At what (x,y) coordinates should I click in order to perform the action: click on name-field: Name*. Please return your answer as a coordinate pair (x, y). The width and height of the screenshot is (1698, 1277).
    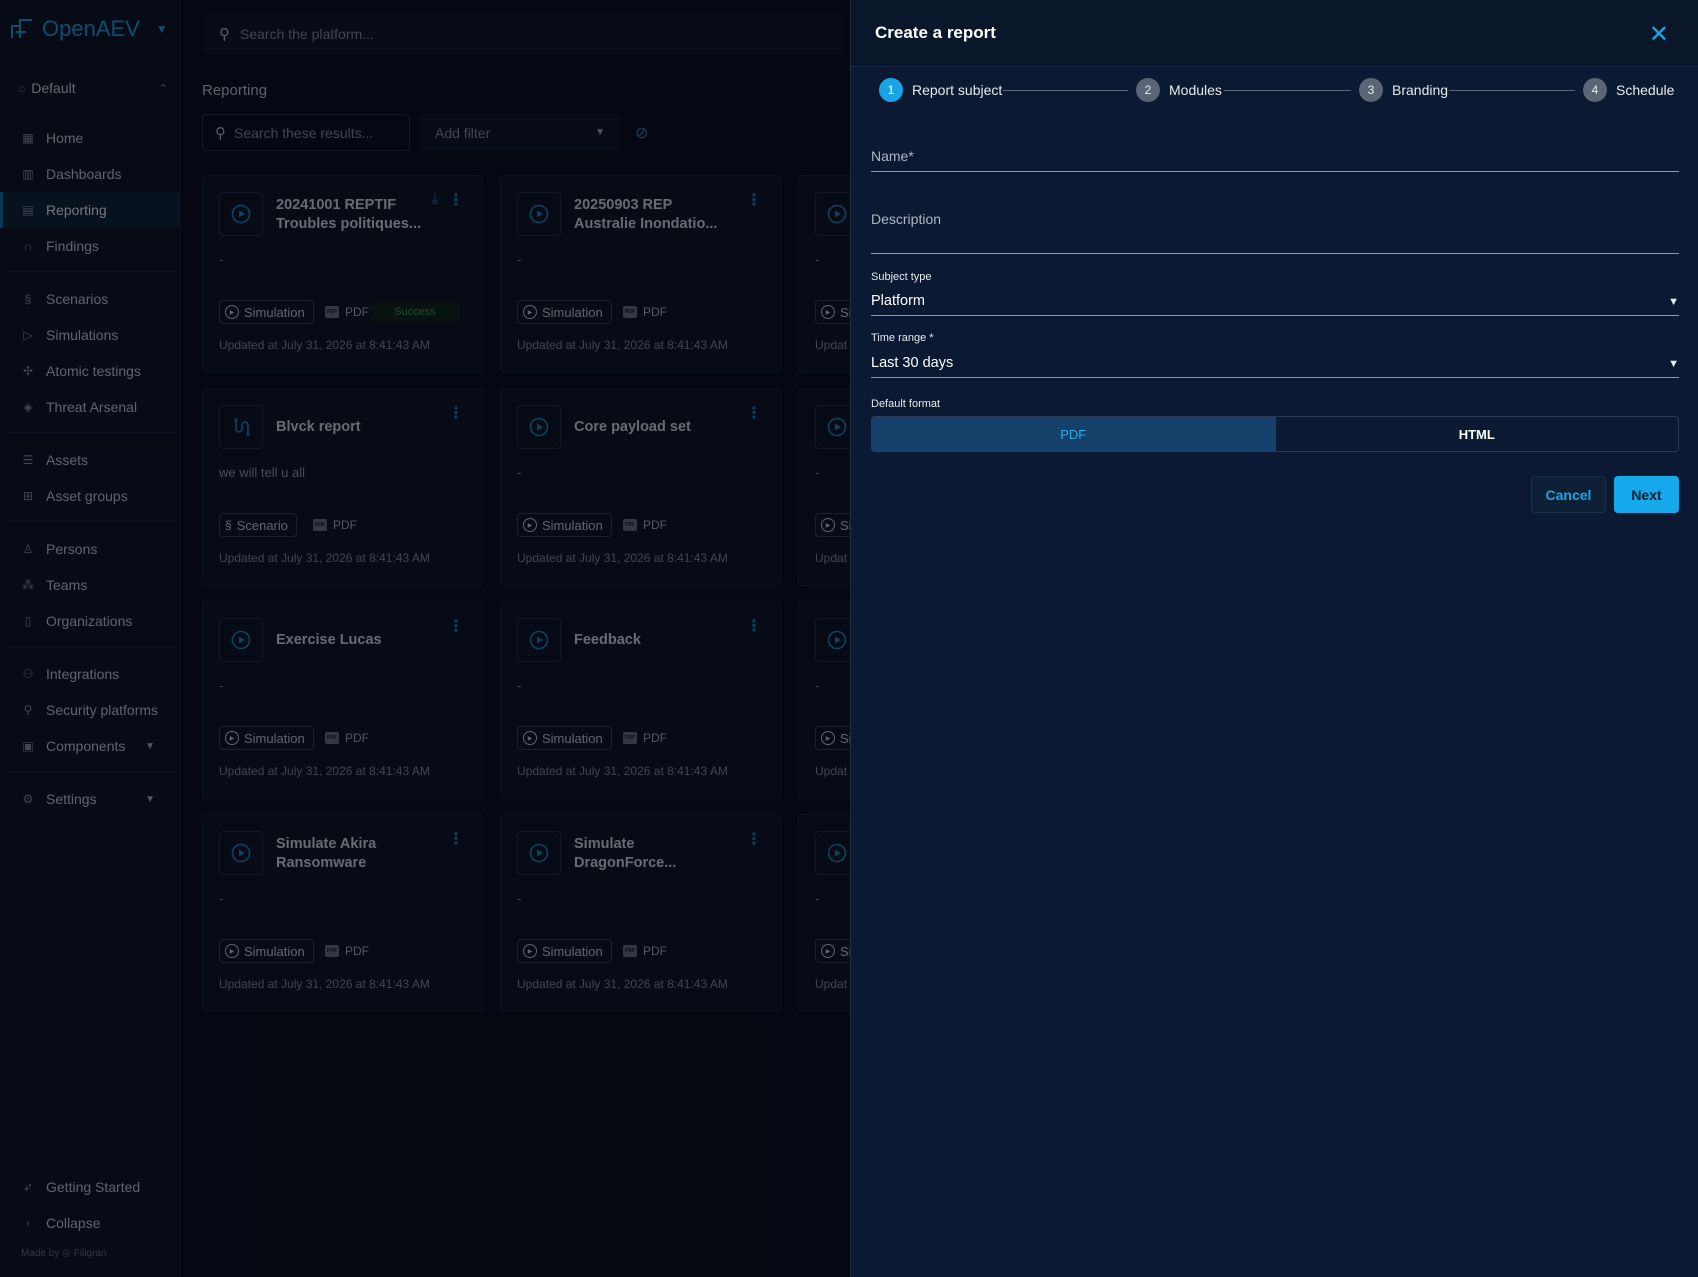
    Looking at the image, I should click on (1274, 155).